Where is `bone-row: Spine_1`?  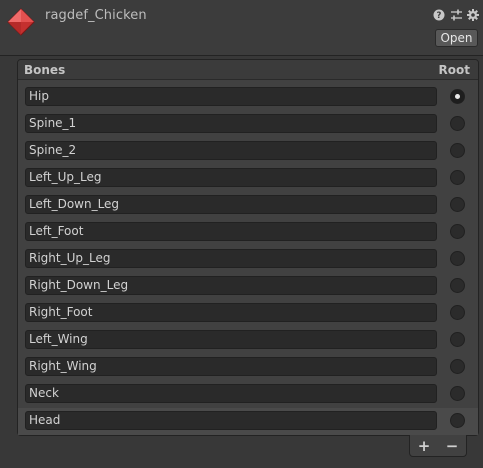 bone-row: Spine_1 is located at coordinates (248, 124).